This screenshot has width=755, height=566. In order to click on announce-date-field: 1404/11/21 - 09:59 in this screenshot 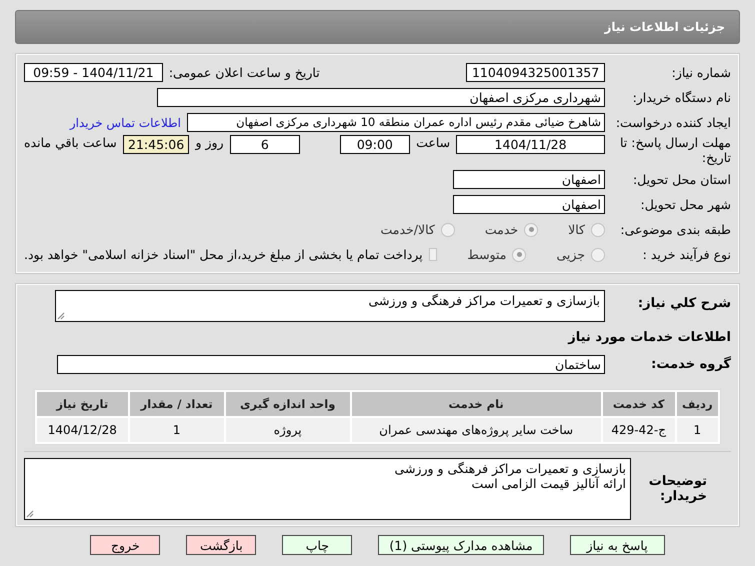, I will do `click(93, 72)`.